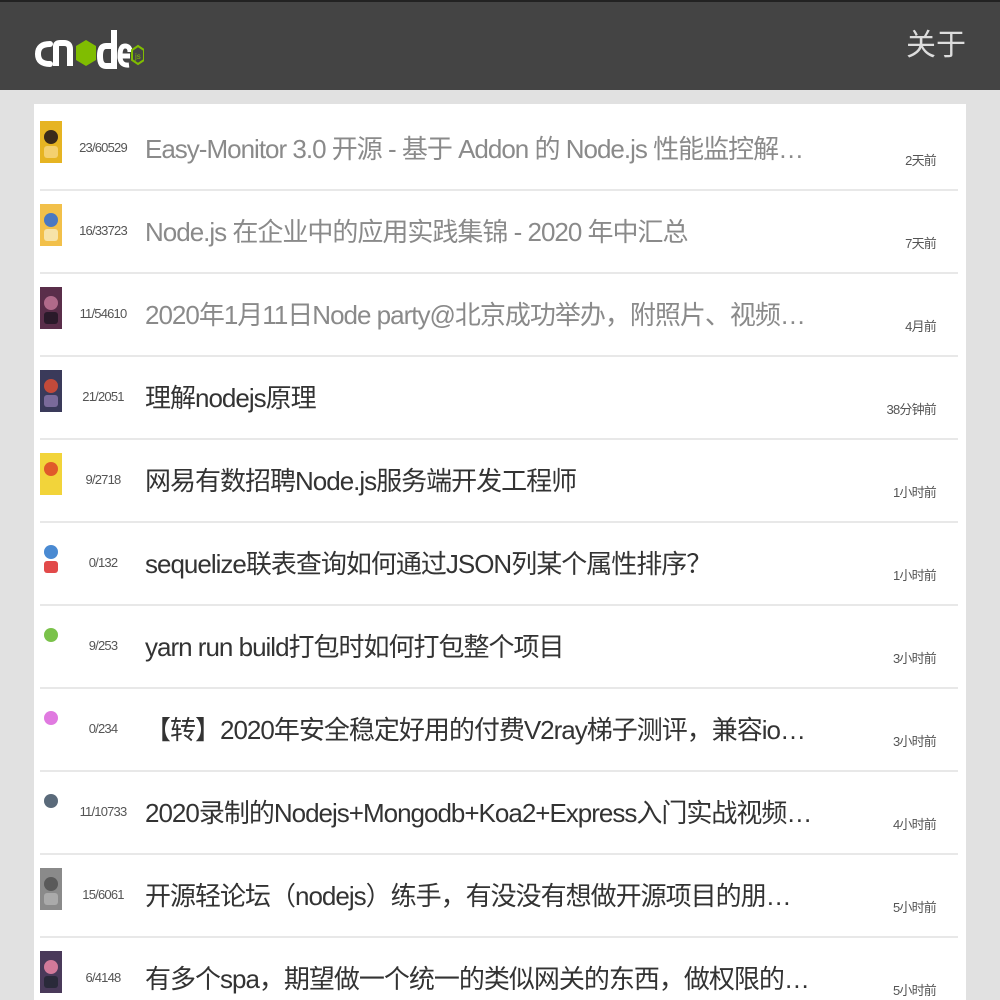 The height and width of the screenshot is (1000, 1000). I want to click on last-reply-time: 7天前, so click(921, 243).